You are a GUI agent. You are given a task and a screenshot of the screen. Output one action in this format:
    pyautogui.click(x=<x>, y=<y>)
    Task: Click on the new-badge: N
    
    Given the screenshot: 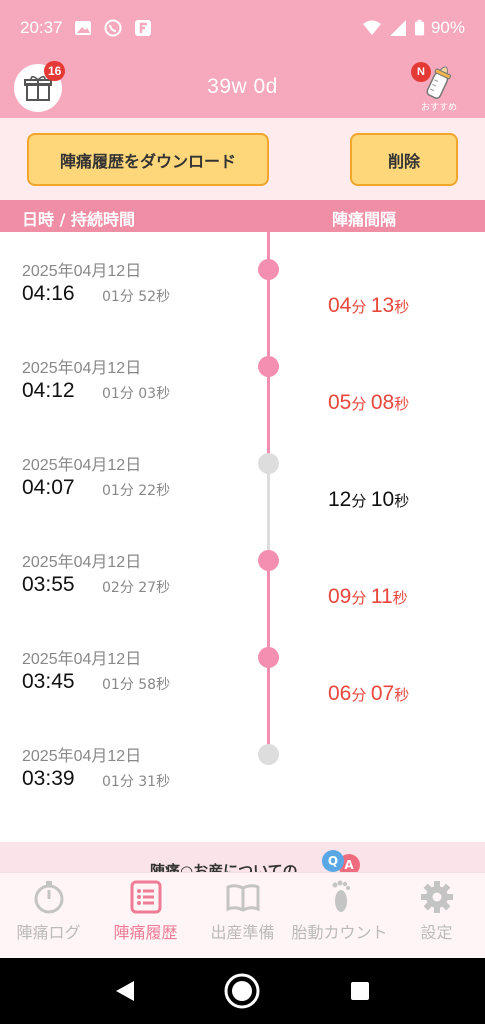 What is the action you would take?
    pyautogui.click(x=421, y=72)
    